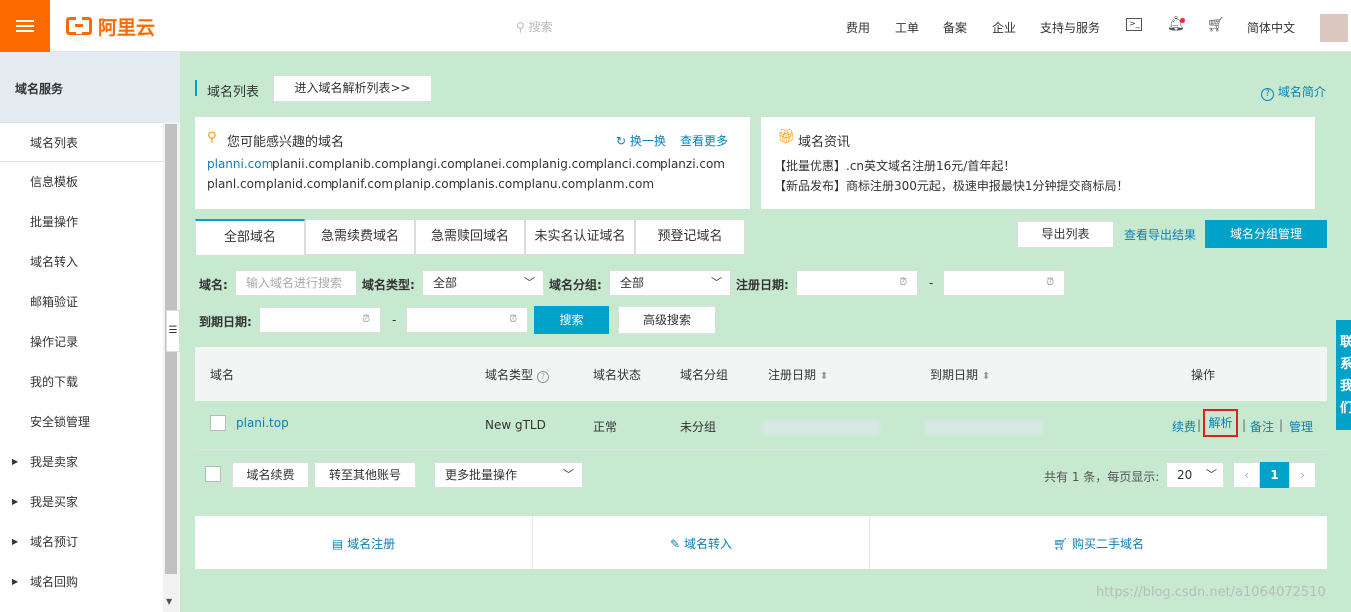 The image size is (1351, 612). I want to click on top-search: ⚲ 搜索, so click(534, 26).